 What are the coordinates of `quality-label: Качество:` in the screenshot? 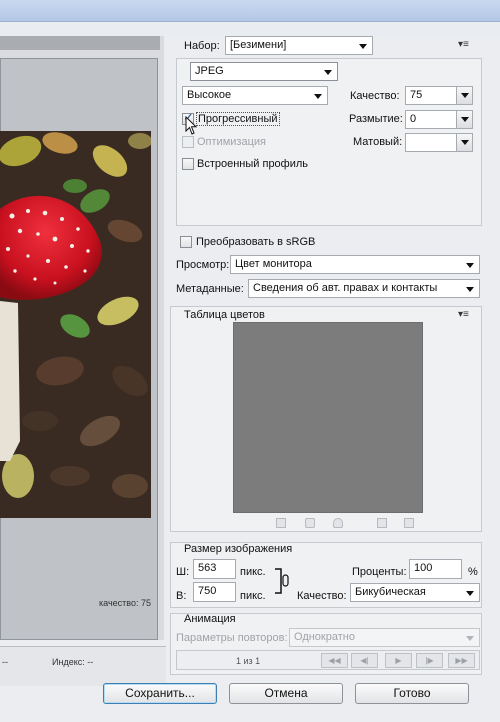 It's located at (375, 96).